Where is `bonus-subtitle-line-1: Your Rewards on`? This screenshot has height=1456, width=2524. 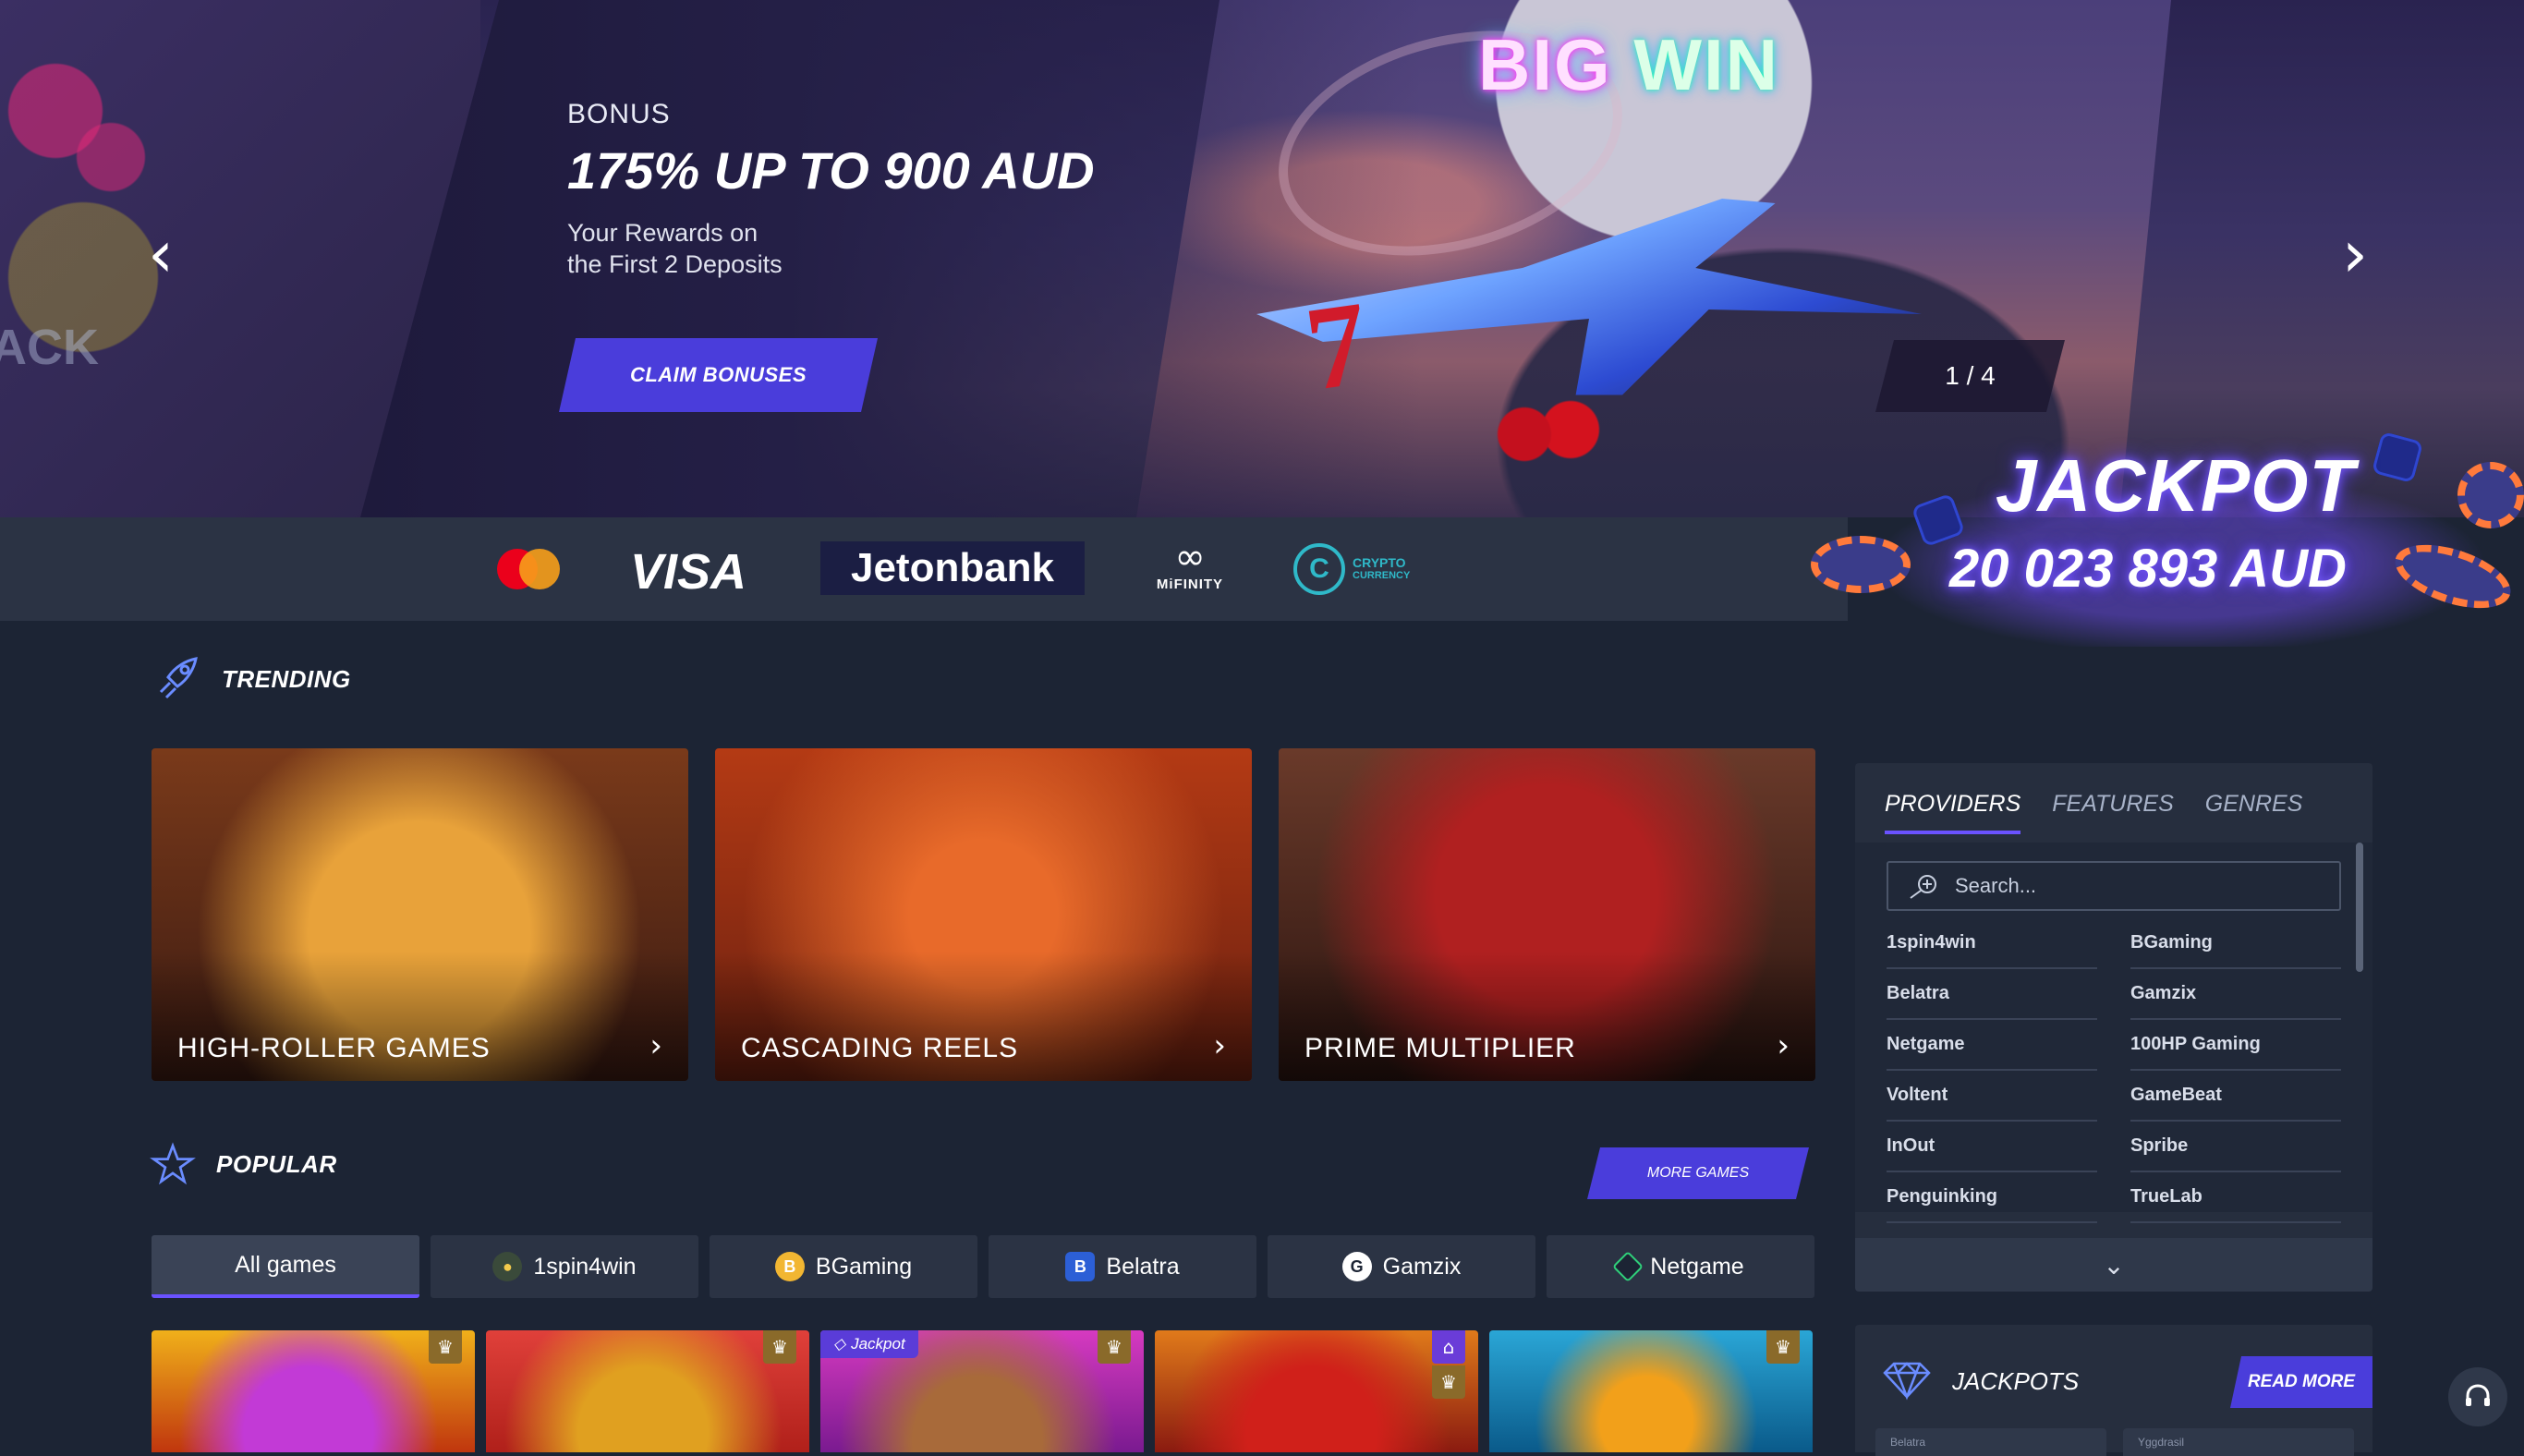 bonus-subtitle-line-1: Your Rewards on is located at coordinates (663, 233).